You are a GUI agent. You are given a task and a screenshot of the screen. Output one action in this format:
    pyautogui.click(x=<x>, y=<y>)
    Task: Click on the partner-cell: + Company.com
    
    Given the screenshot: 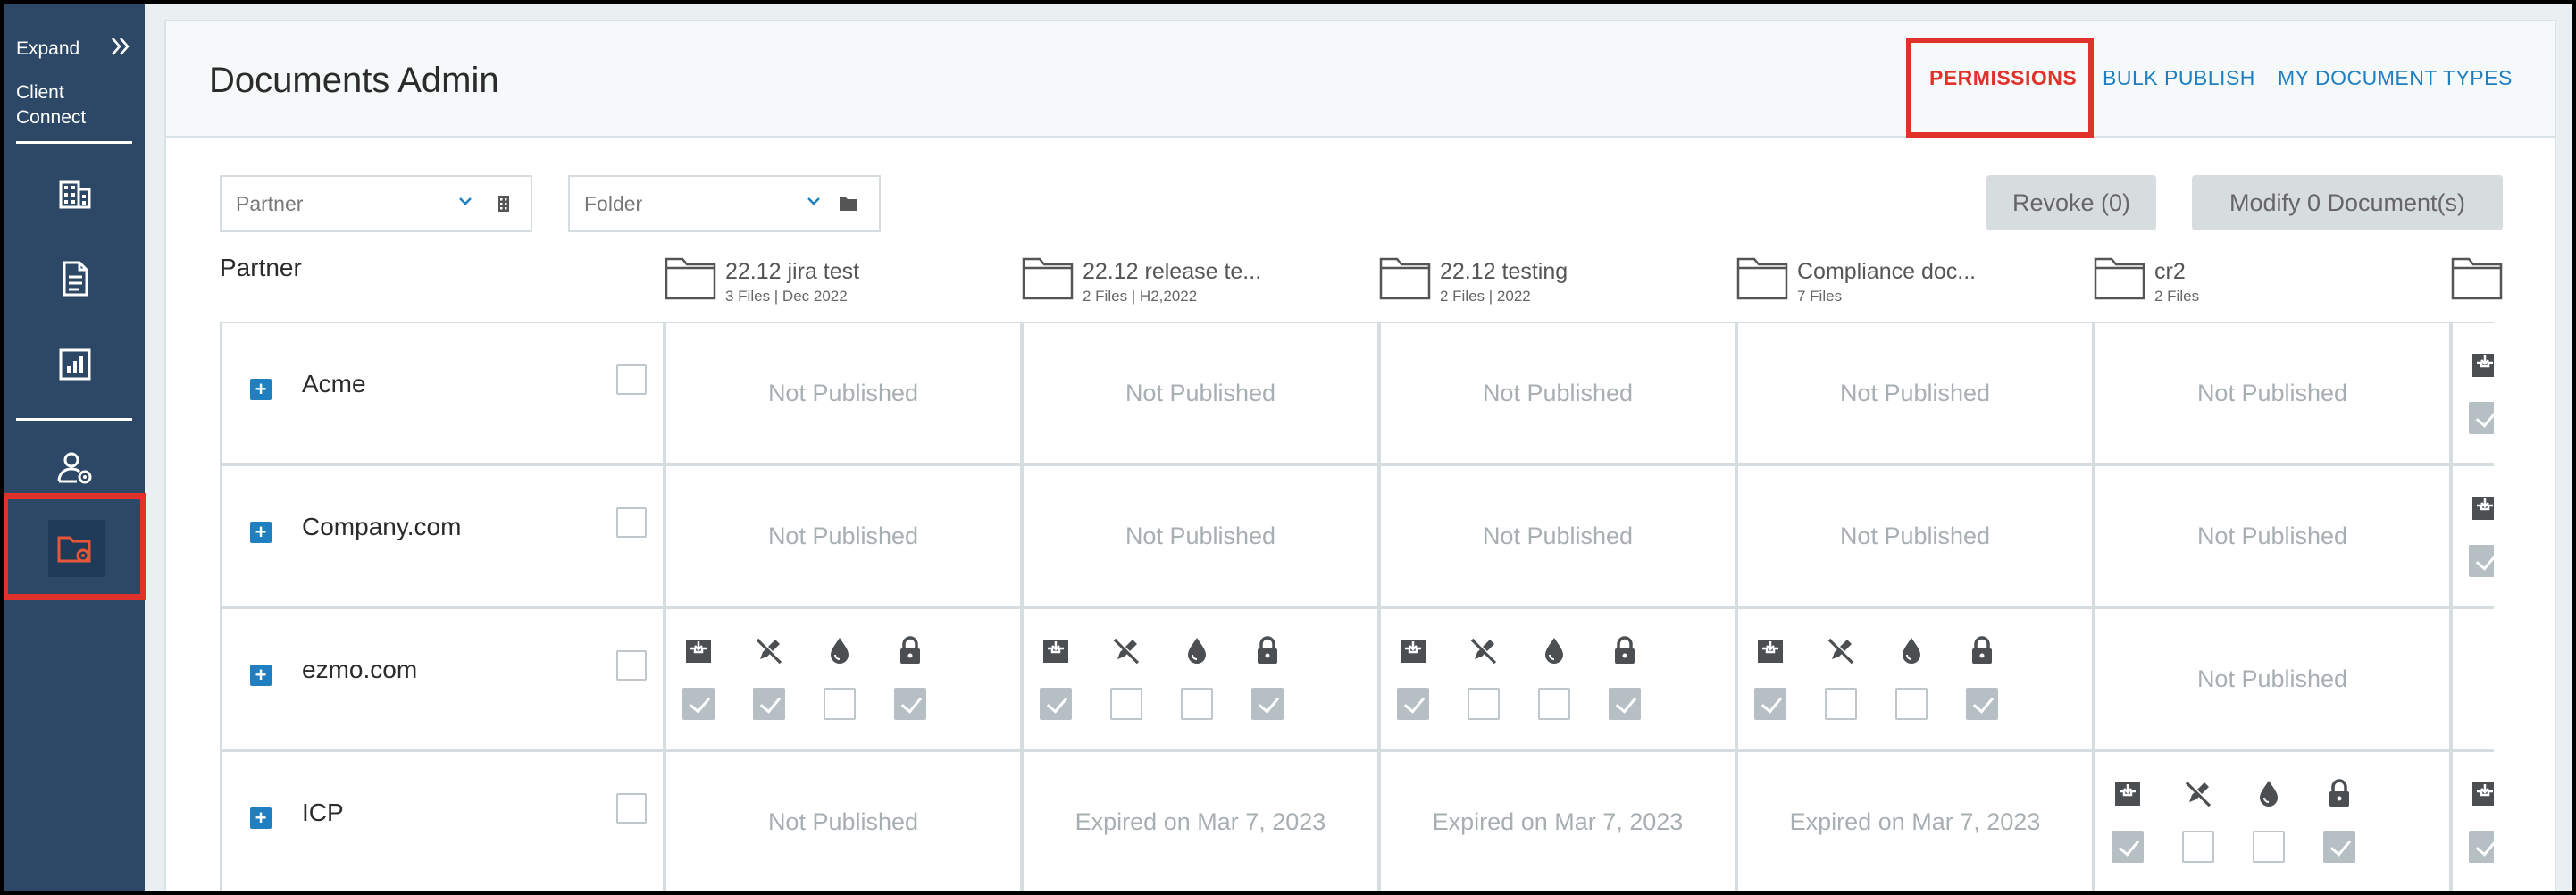 What is the action you would take?
    pyautogui.click(x=443, y=535)
    